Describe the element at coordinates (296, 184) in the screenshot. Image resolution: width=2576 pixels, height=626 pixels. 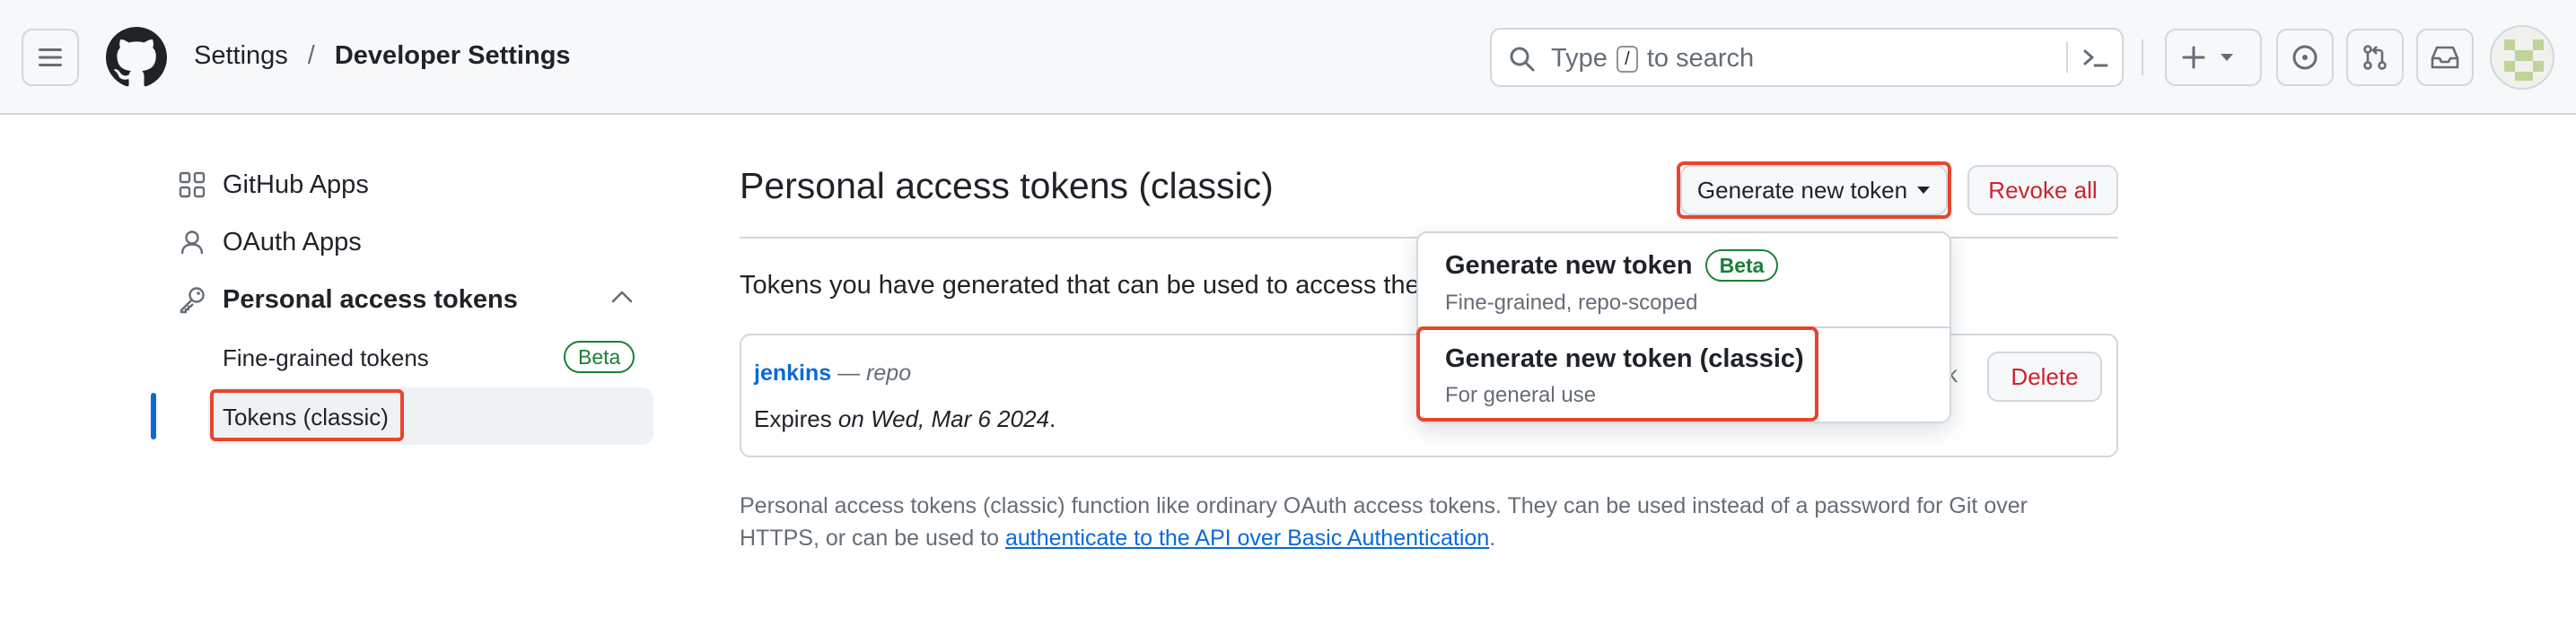
I see `sidebar-item-label: GitHub Apps` at that location.